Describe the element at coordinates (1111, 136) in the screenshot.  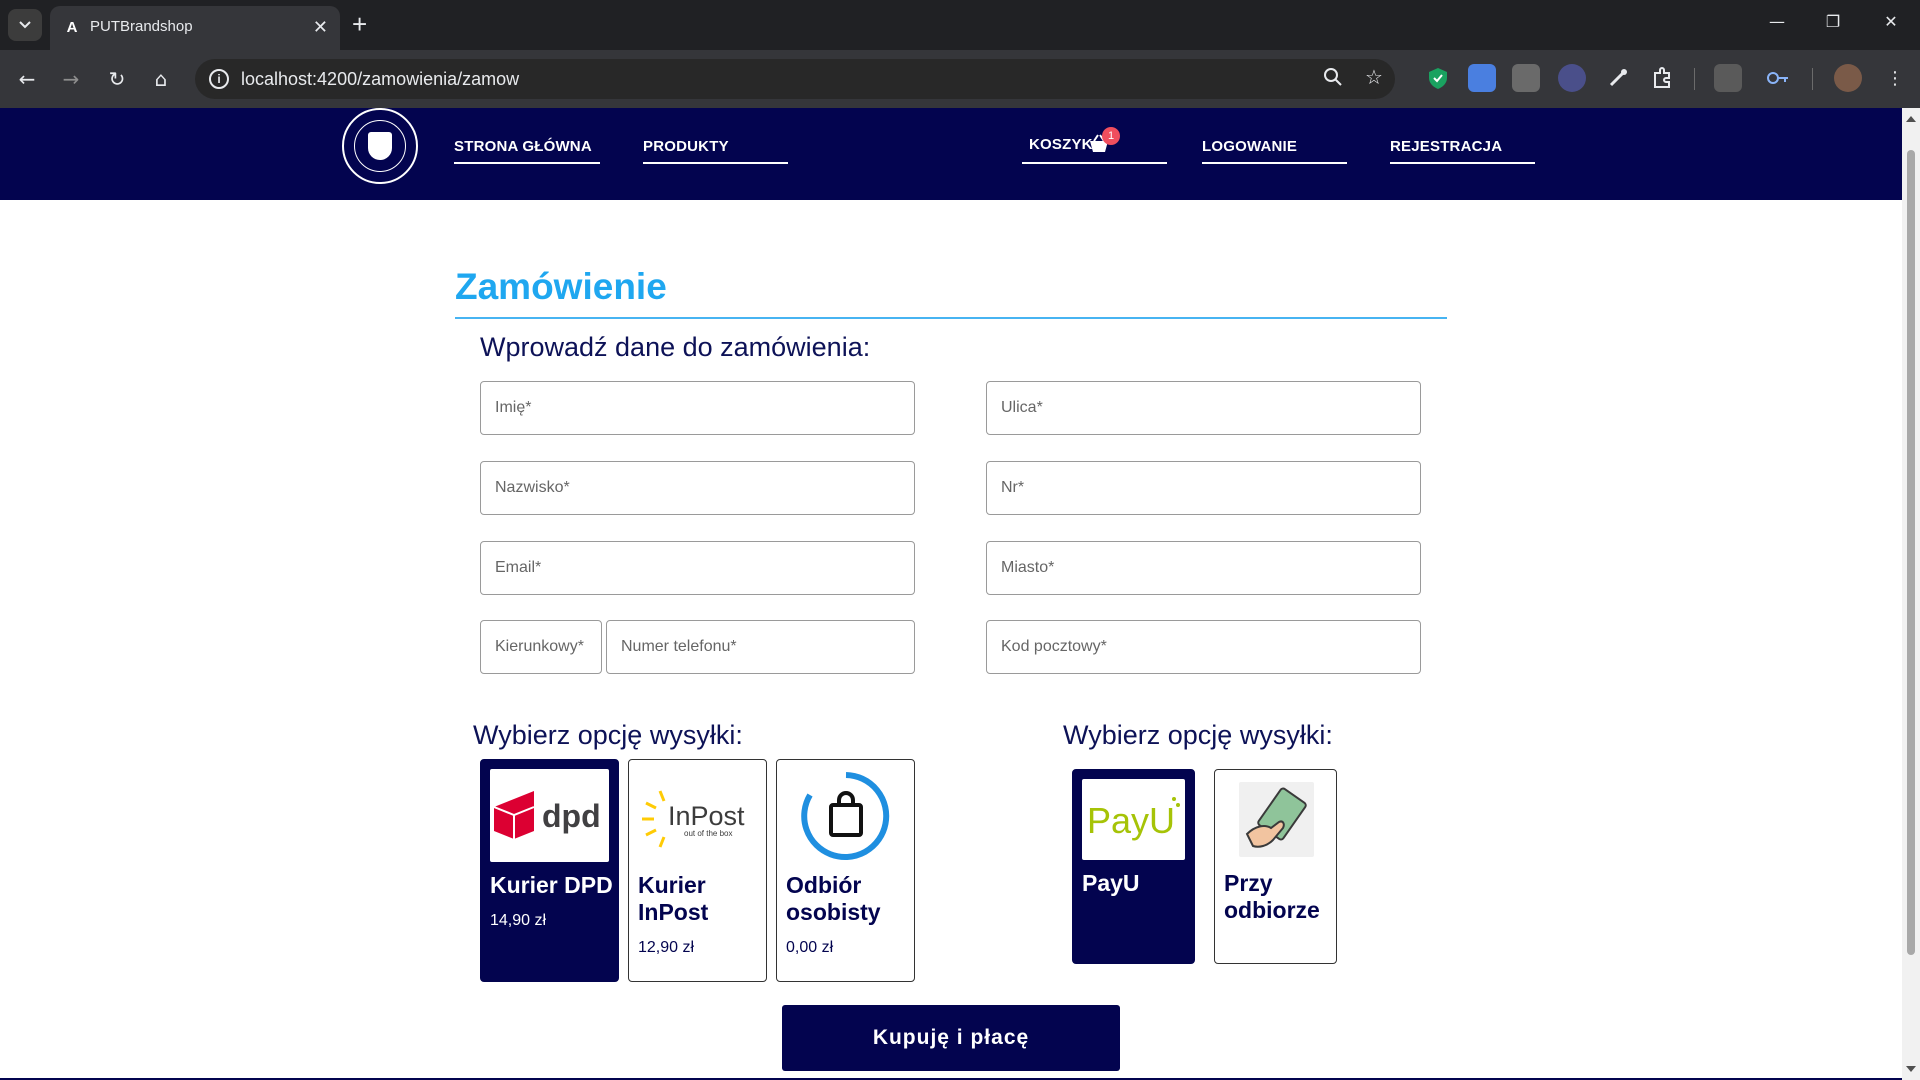
I see `cart-count-badge: 1` at that location.